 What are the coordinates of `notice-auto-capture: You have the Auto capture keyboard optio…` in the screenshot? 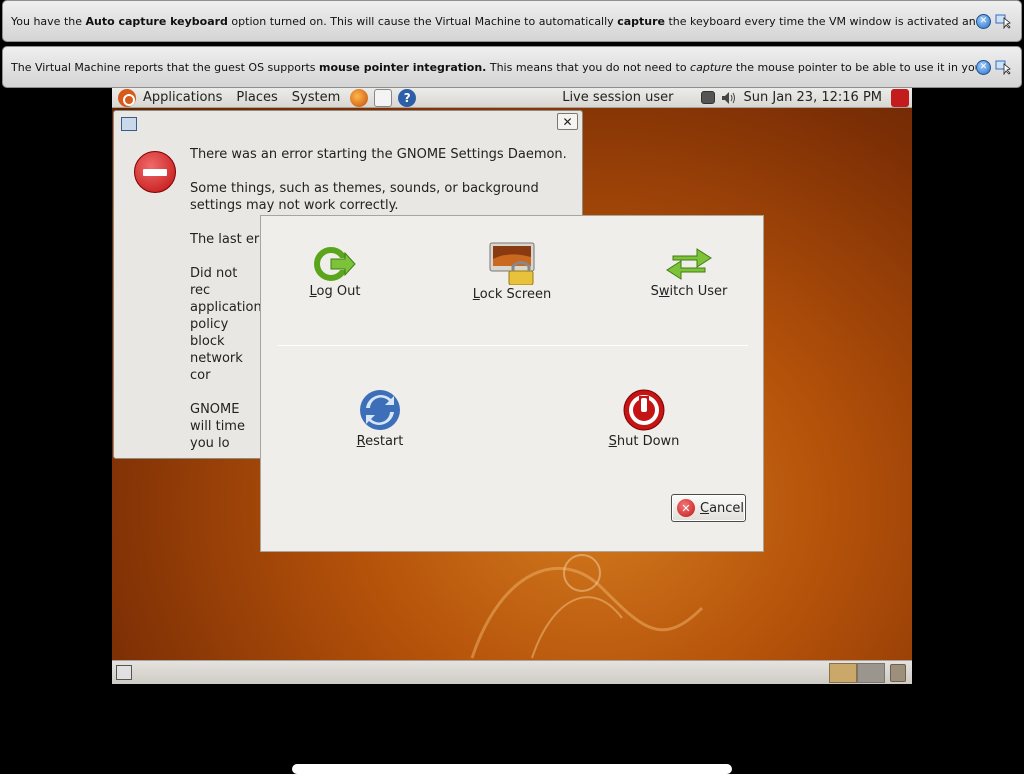 It's located at (512, 21).